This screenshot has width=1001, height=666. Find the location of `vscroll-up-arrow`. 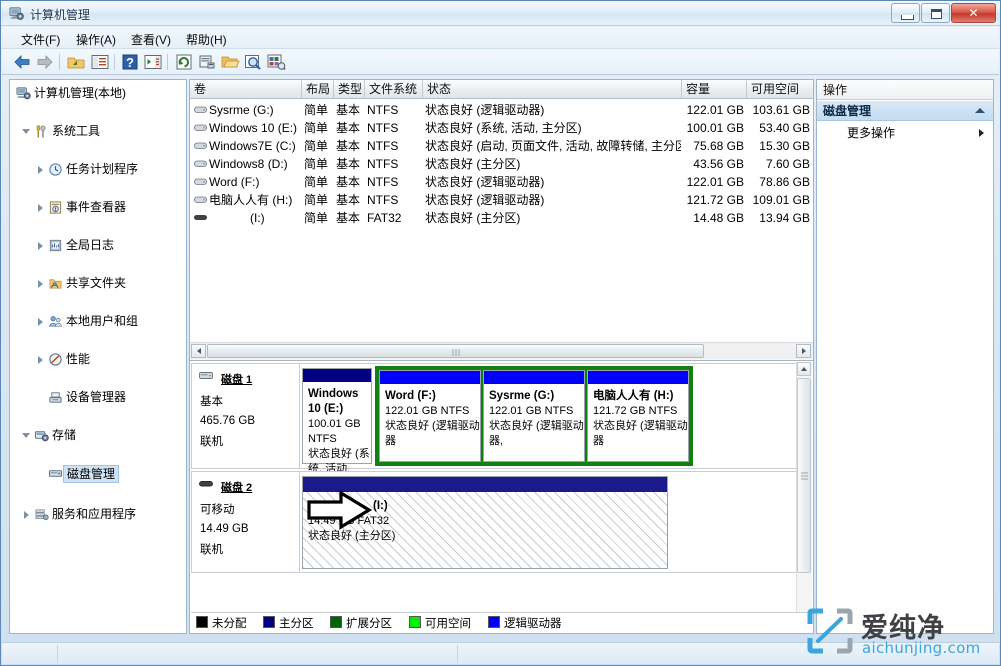

vscroll-up-arrow is located at coordinates (804, 369).